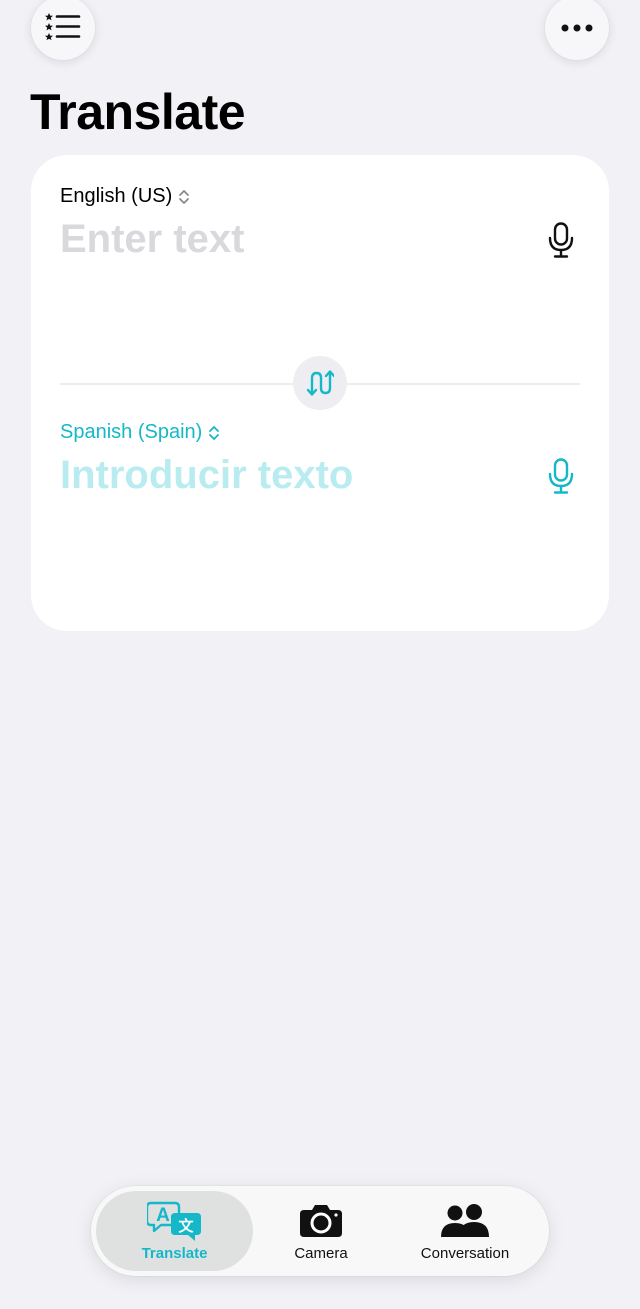 This screenshot has width=640, height=1309. What do you see at coordinates (295, 475) in the screenshot?
I see `target-text-output: Introducir texto` at bounding box center [295, 475].